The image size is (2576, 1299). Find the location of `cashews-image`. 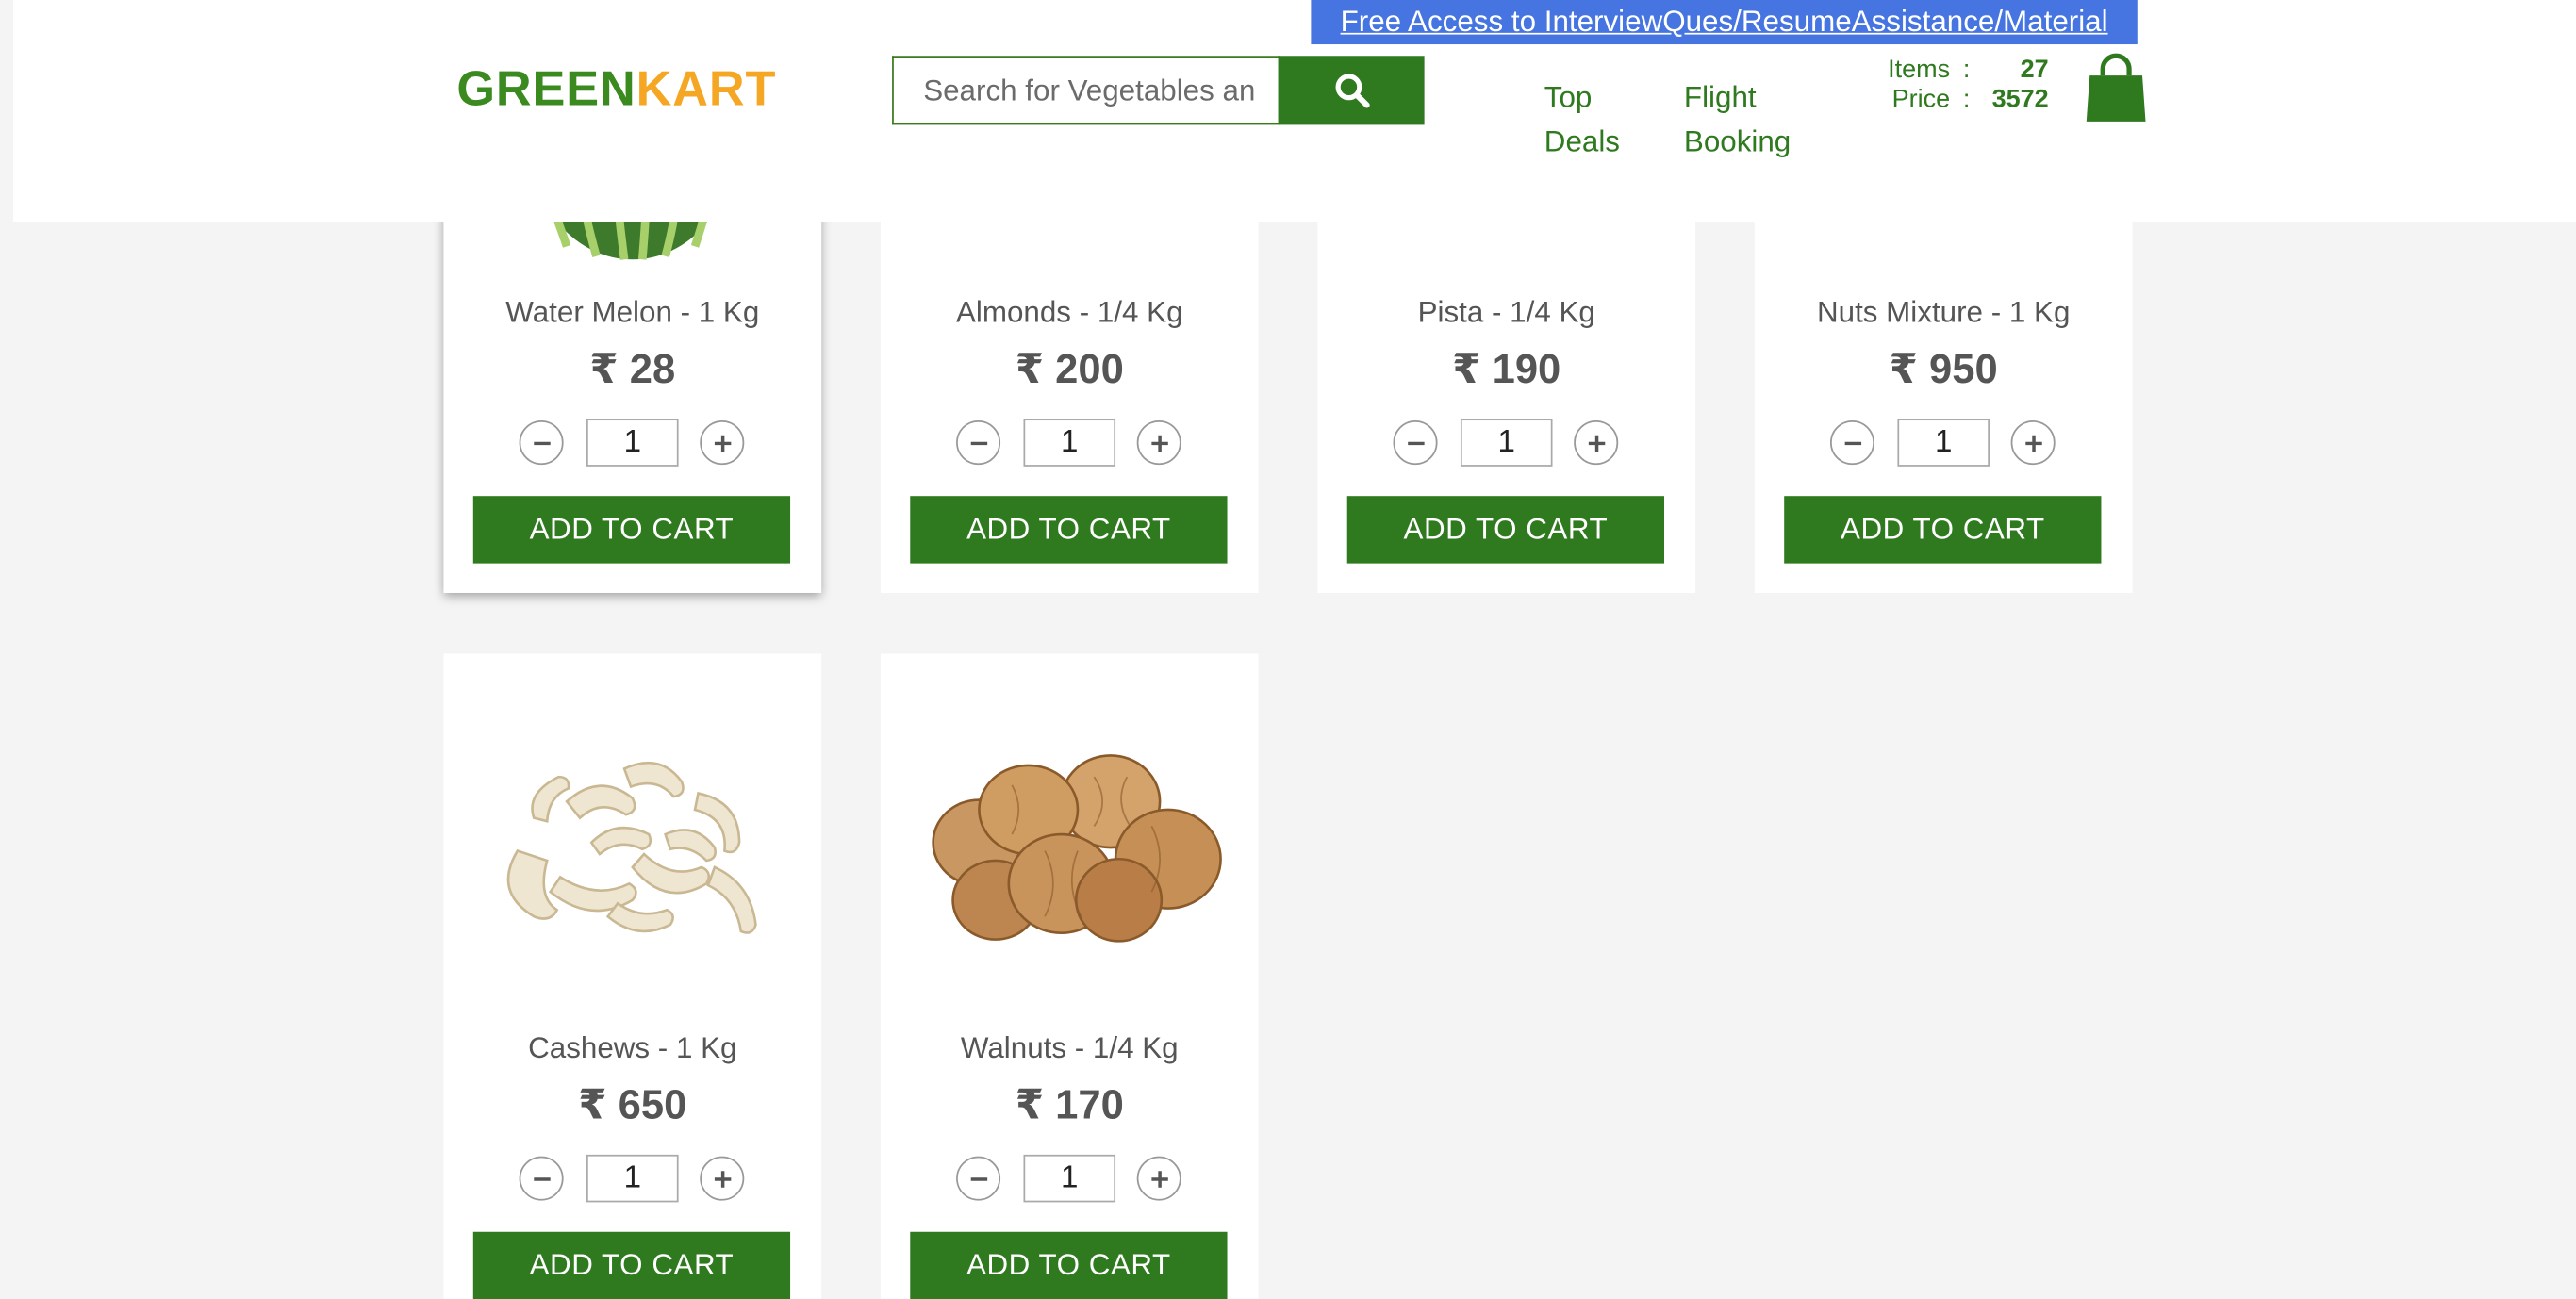

cashews-image is located at coordinates (631, 848).